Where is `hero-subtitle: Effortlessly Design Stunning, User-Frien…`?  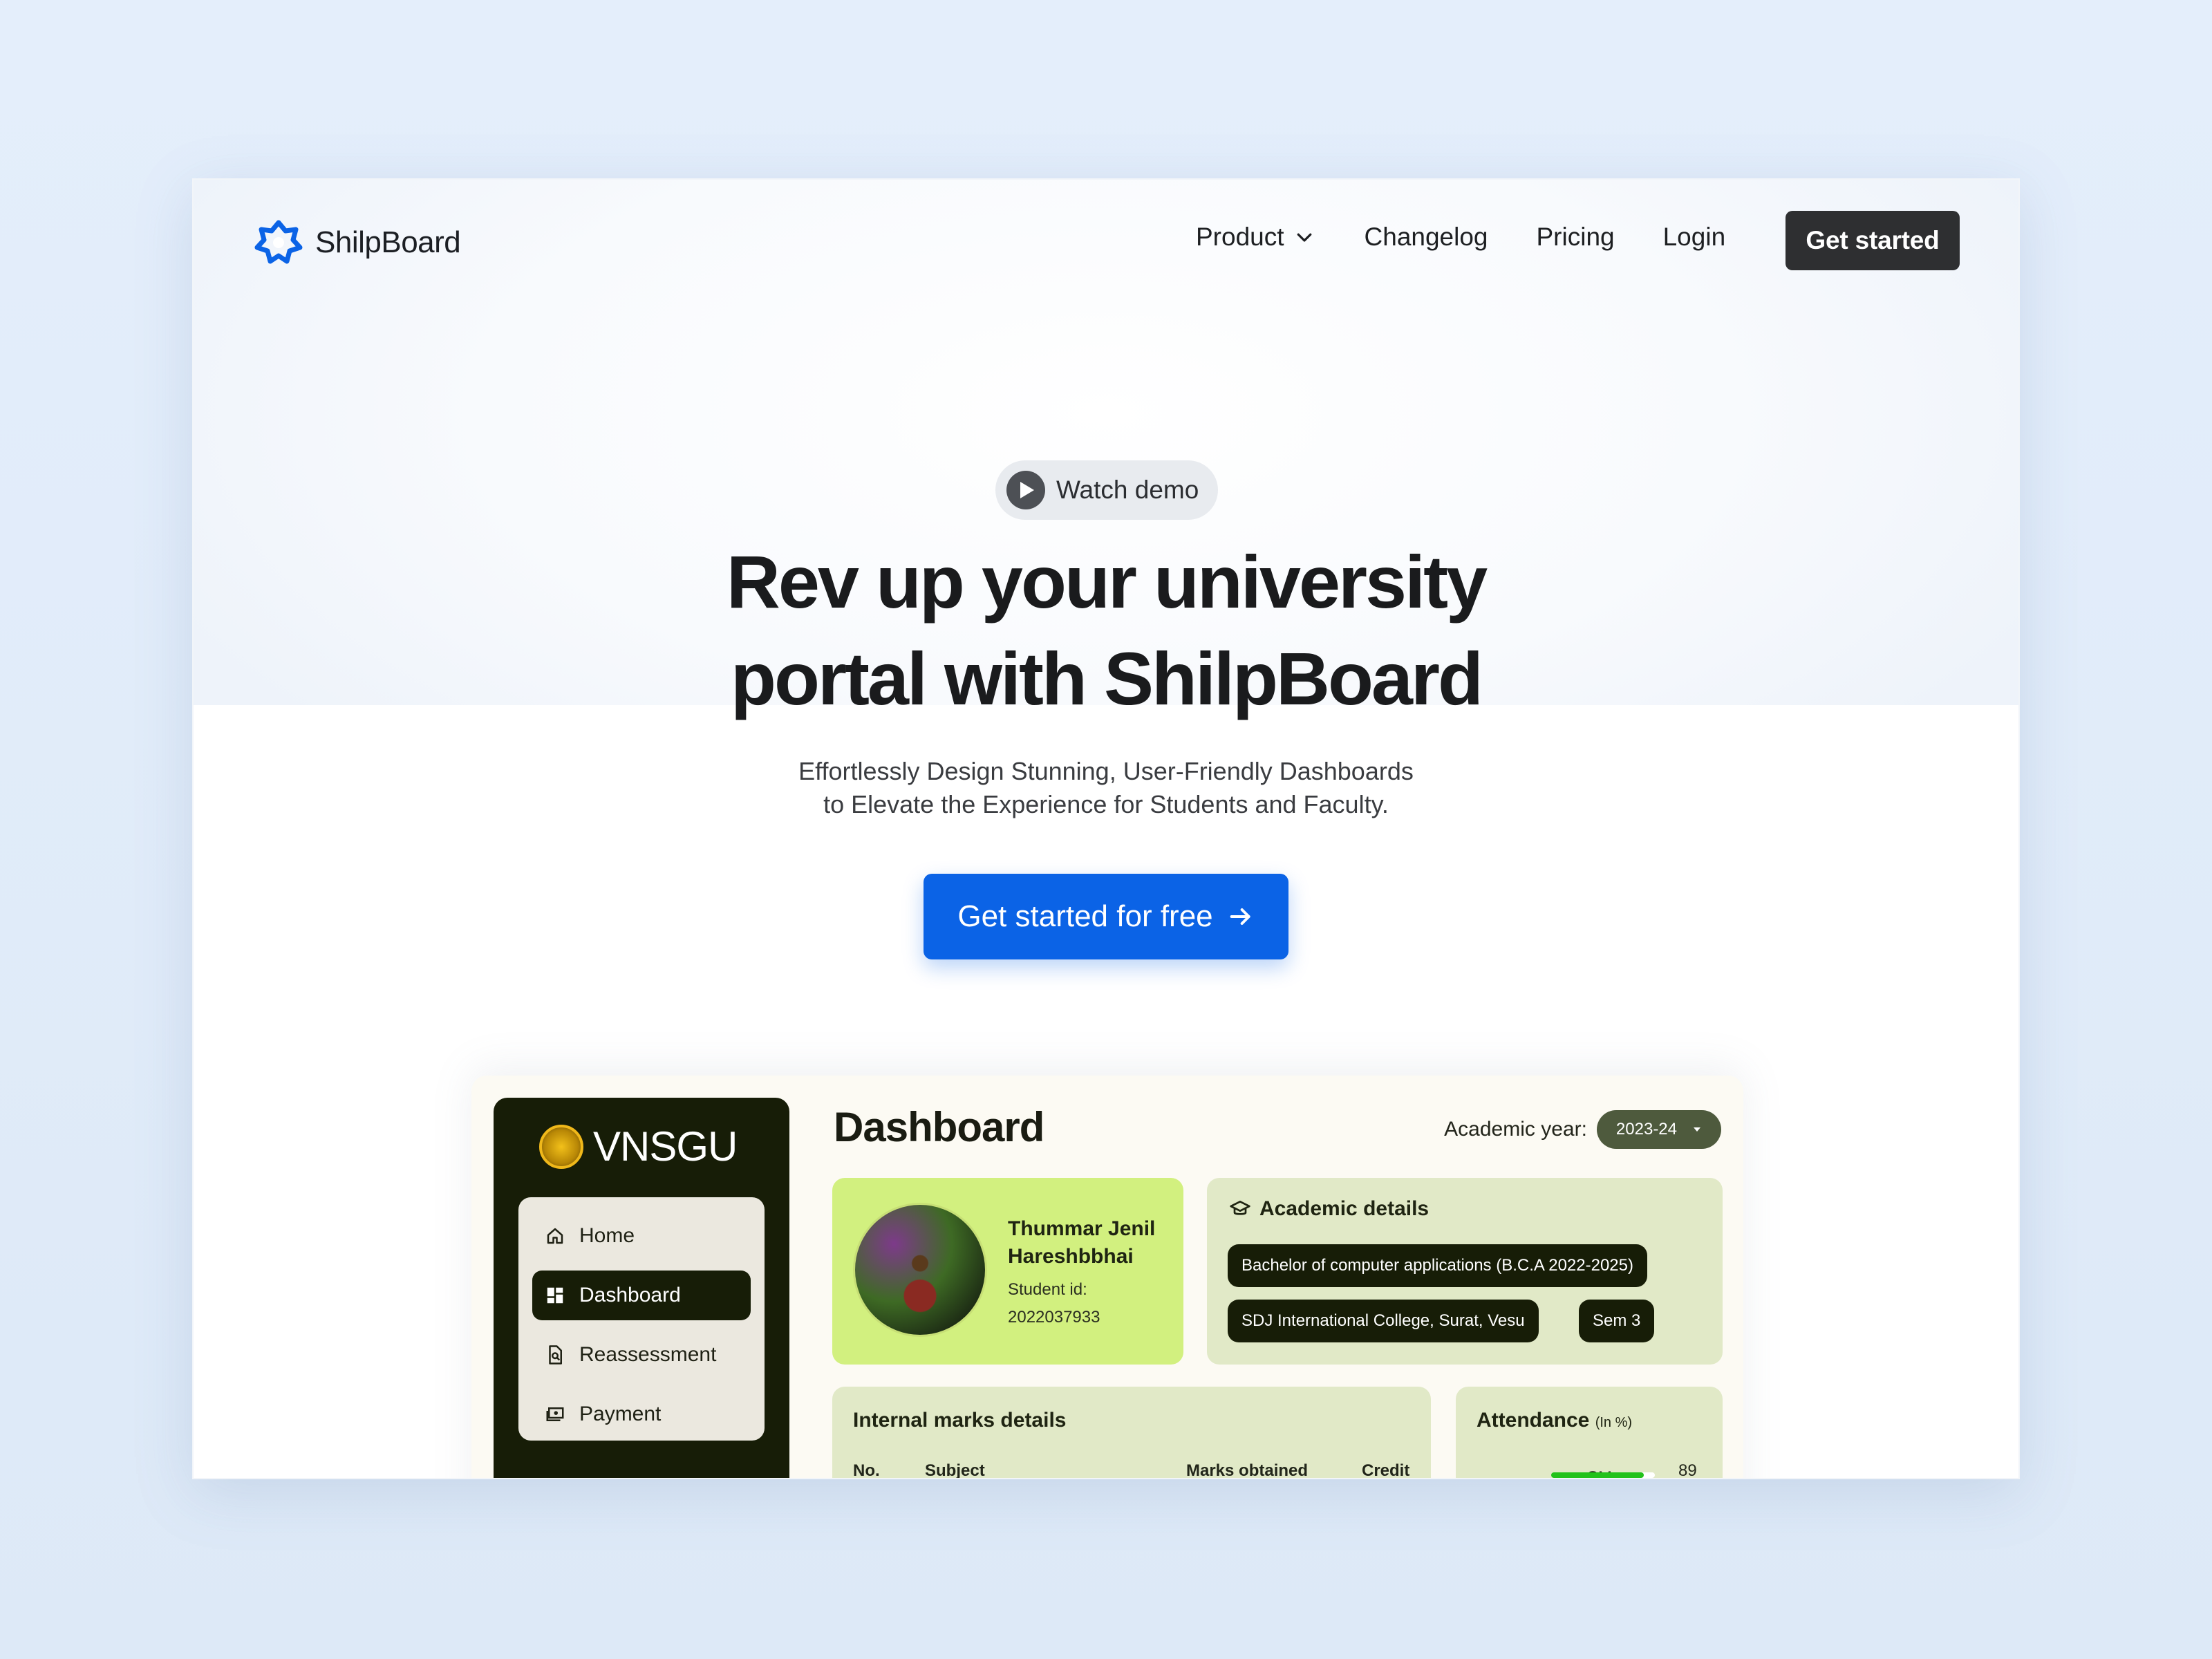
hero-subtitle: Effortlessly Design Stunning, User-Frien… is located at coordinates (1106, 788).